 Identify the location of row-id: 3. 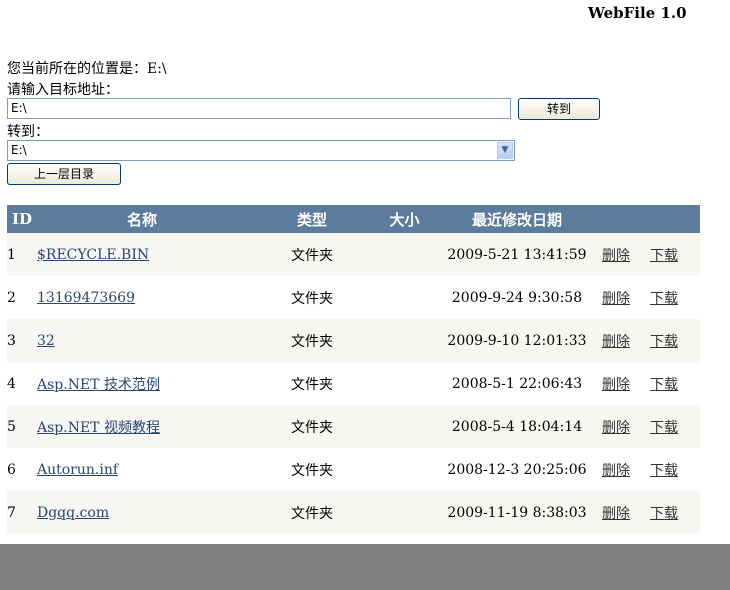
(11, 340).